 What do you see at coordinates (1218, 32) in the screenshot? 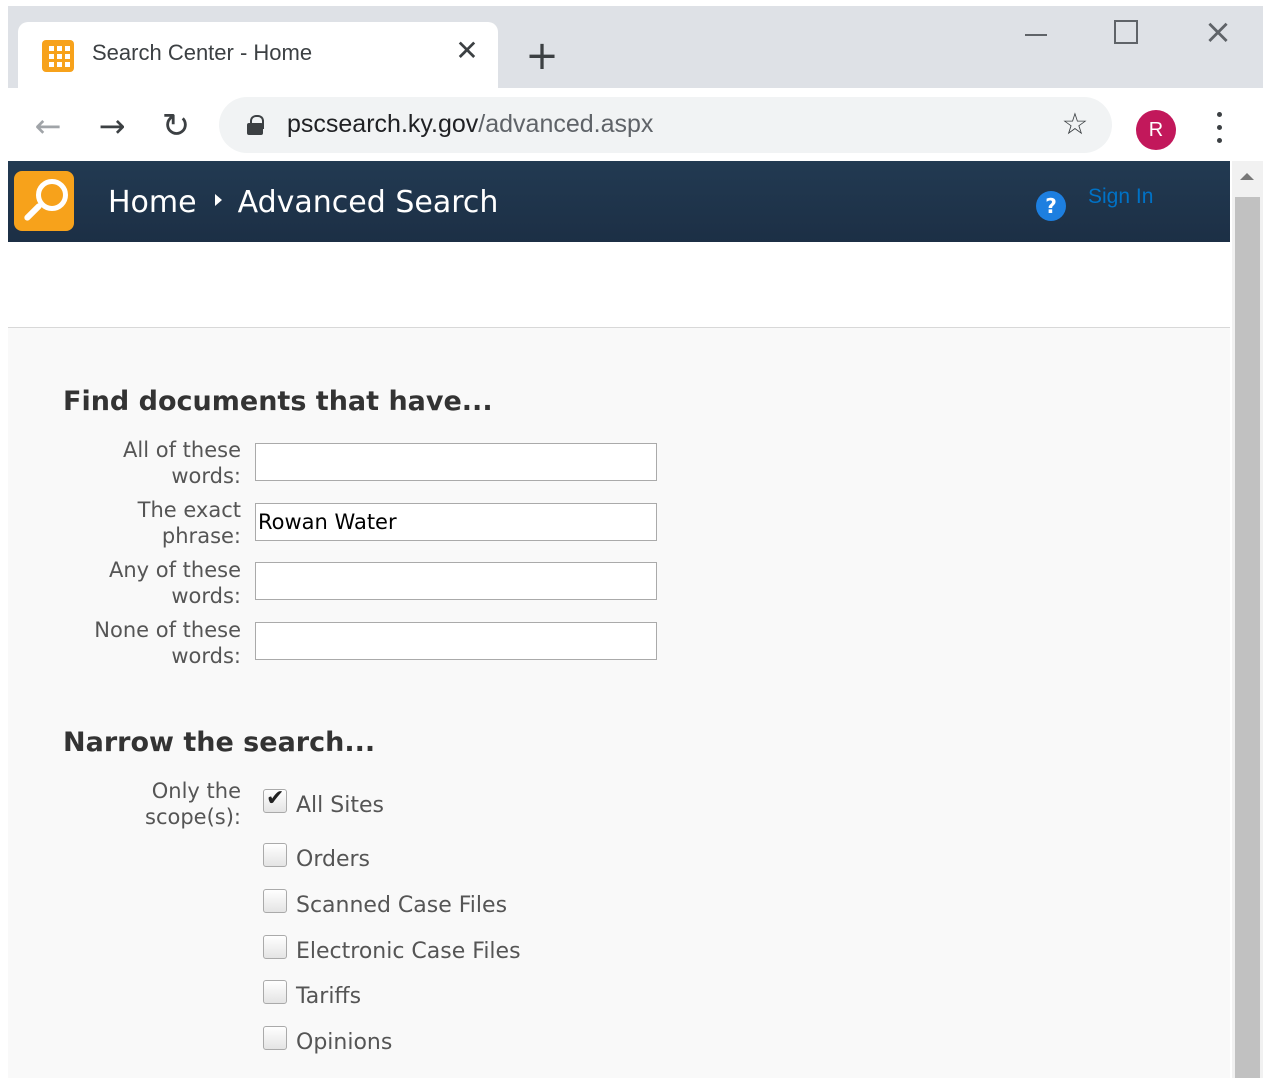
I see `window-close-icon: ×` at bounding box center [1218, 32].